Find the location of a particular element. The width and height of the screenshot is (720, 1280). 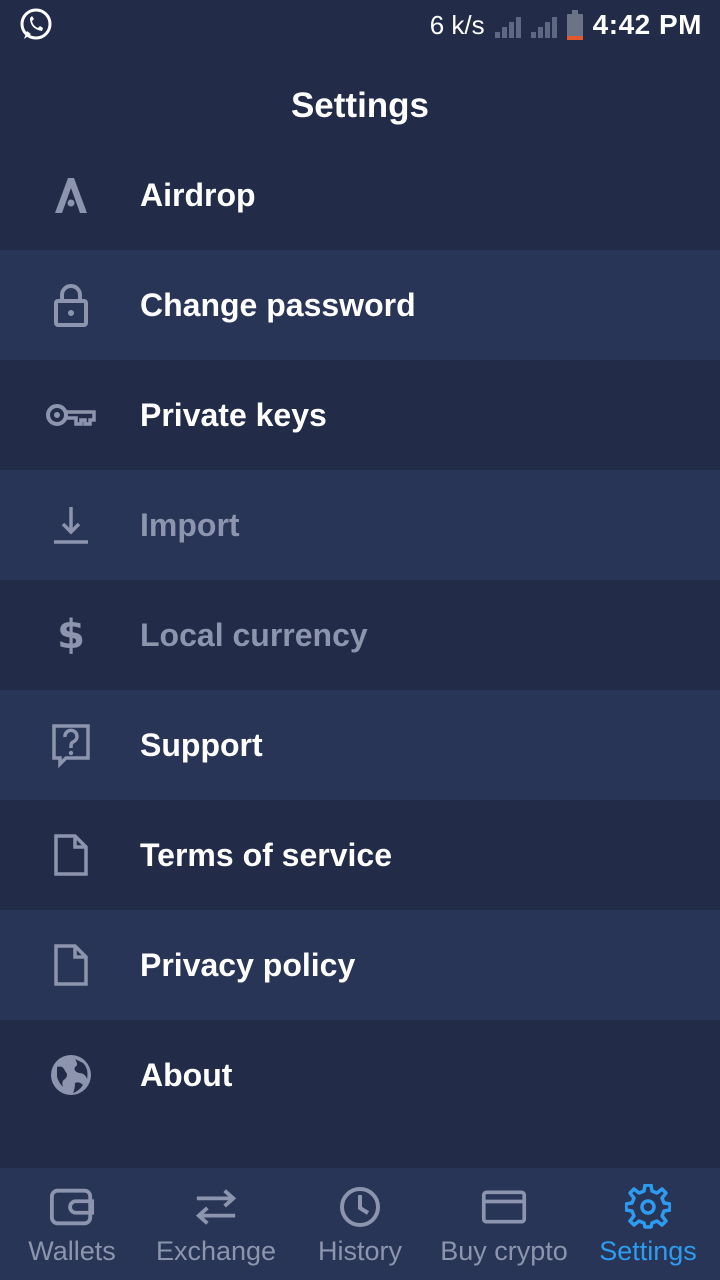

menu-item-local-currency: $ Local currency is located at coordinates (360, 635).